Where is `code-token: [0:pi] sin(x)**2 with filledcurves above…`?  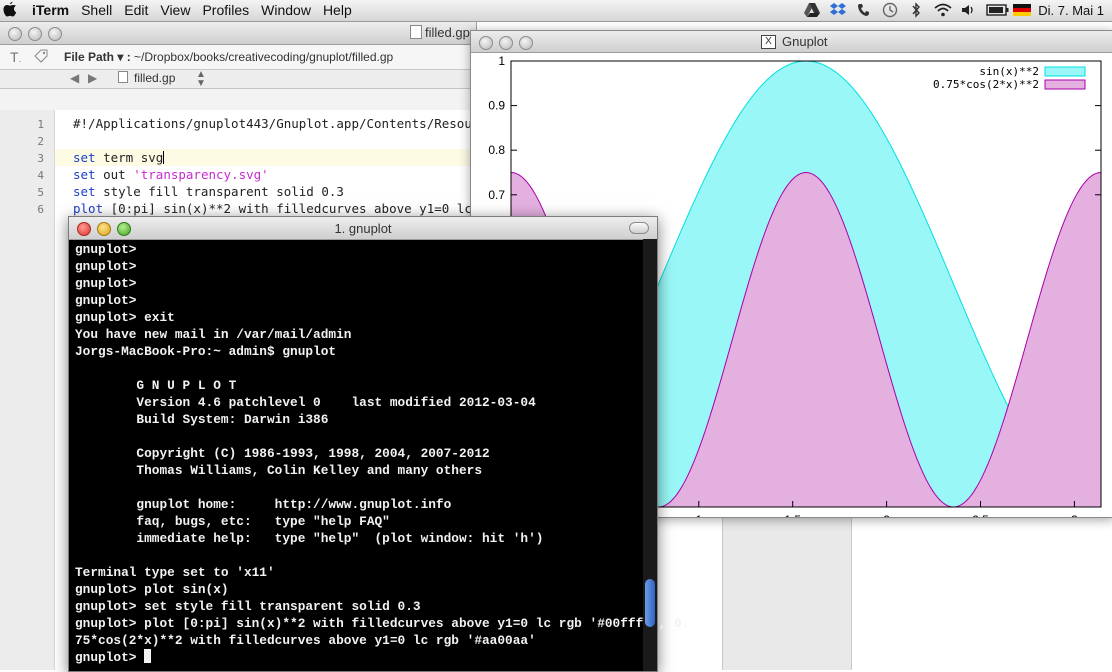
code-token: [0:pi] sin(x)**2 with filledcurves above… is located at coordinates (302, 208).